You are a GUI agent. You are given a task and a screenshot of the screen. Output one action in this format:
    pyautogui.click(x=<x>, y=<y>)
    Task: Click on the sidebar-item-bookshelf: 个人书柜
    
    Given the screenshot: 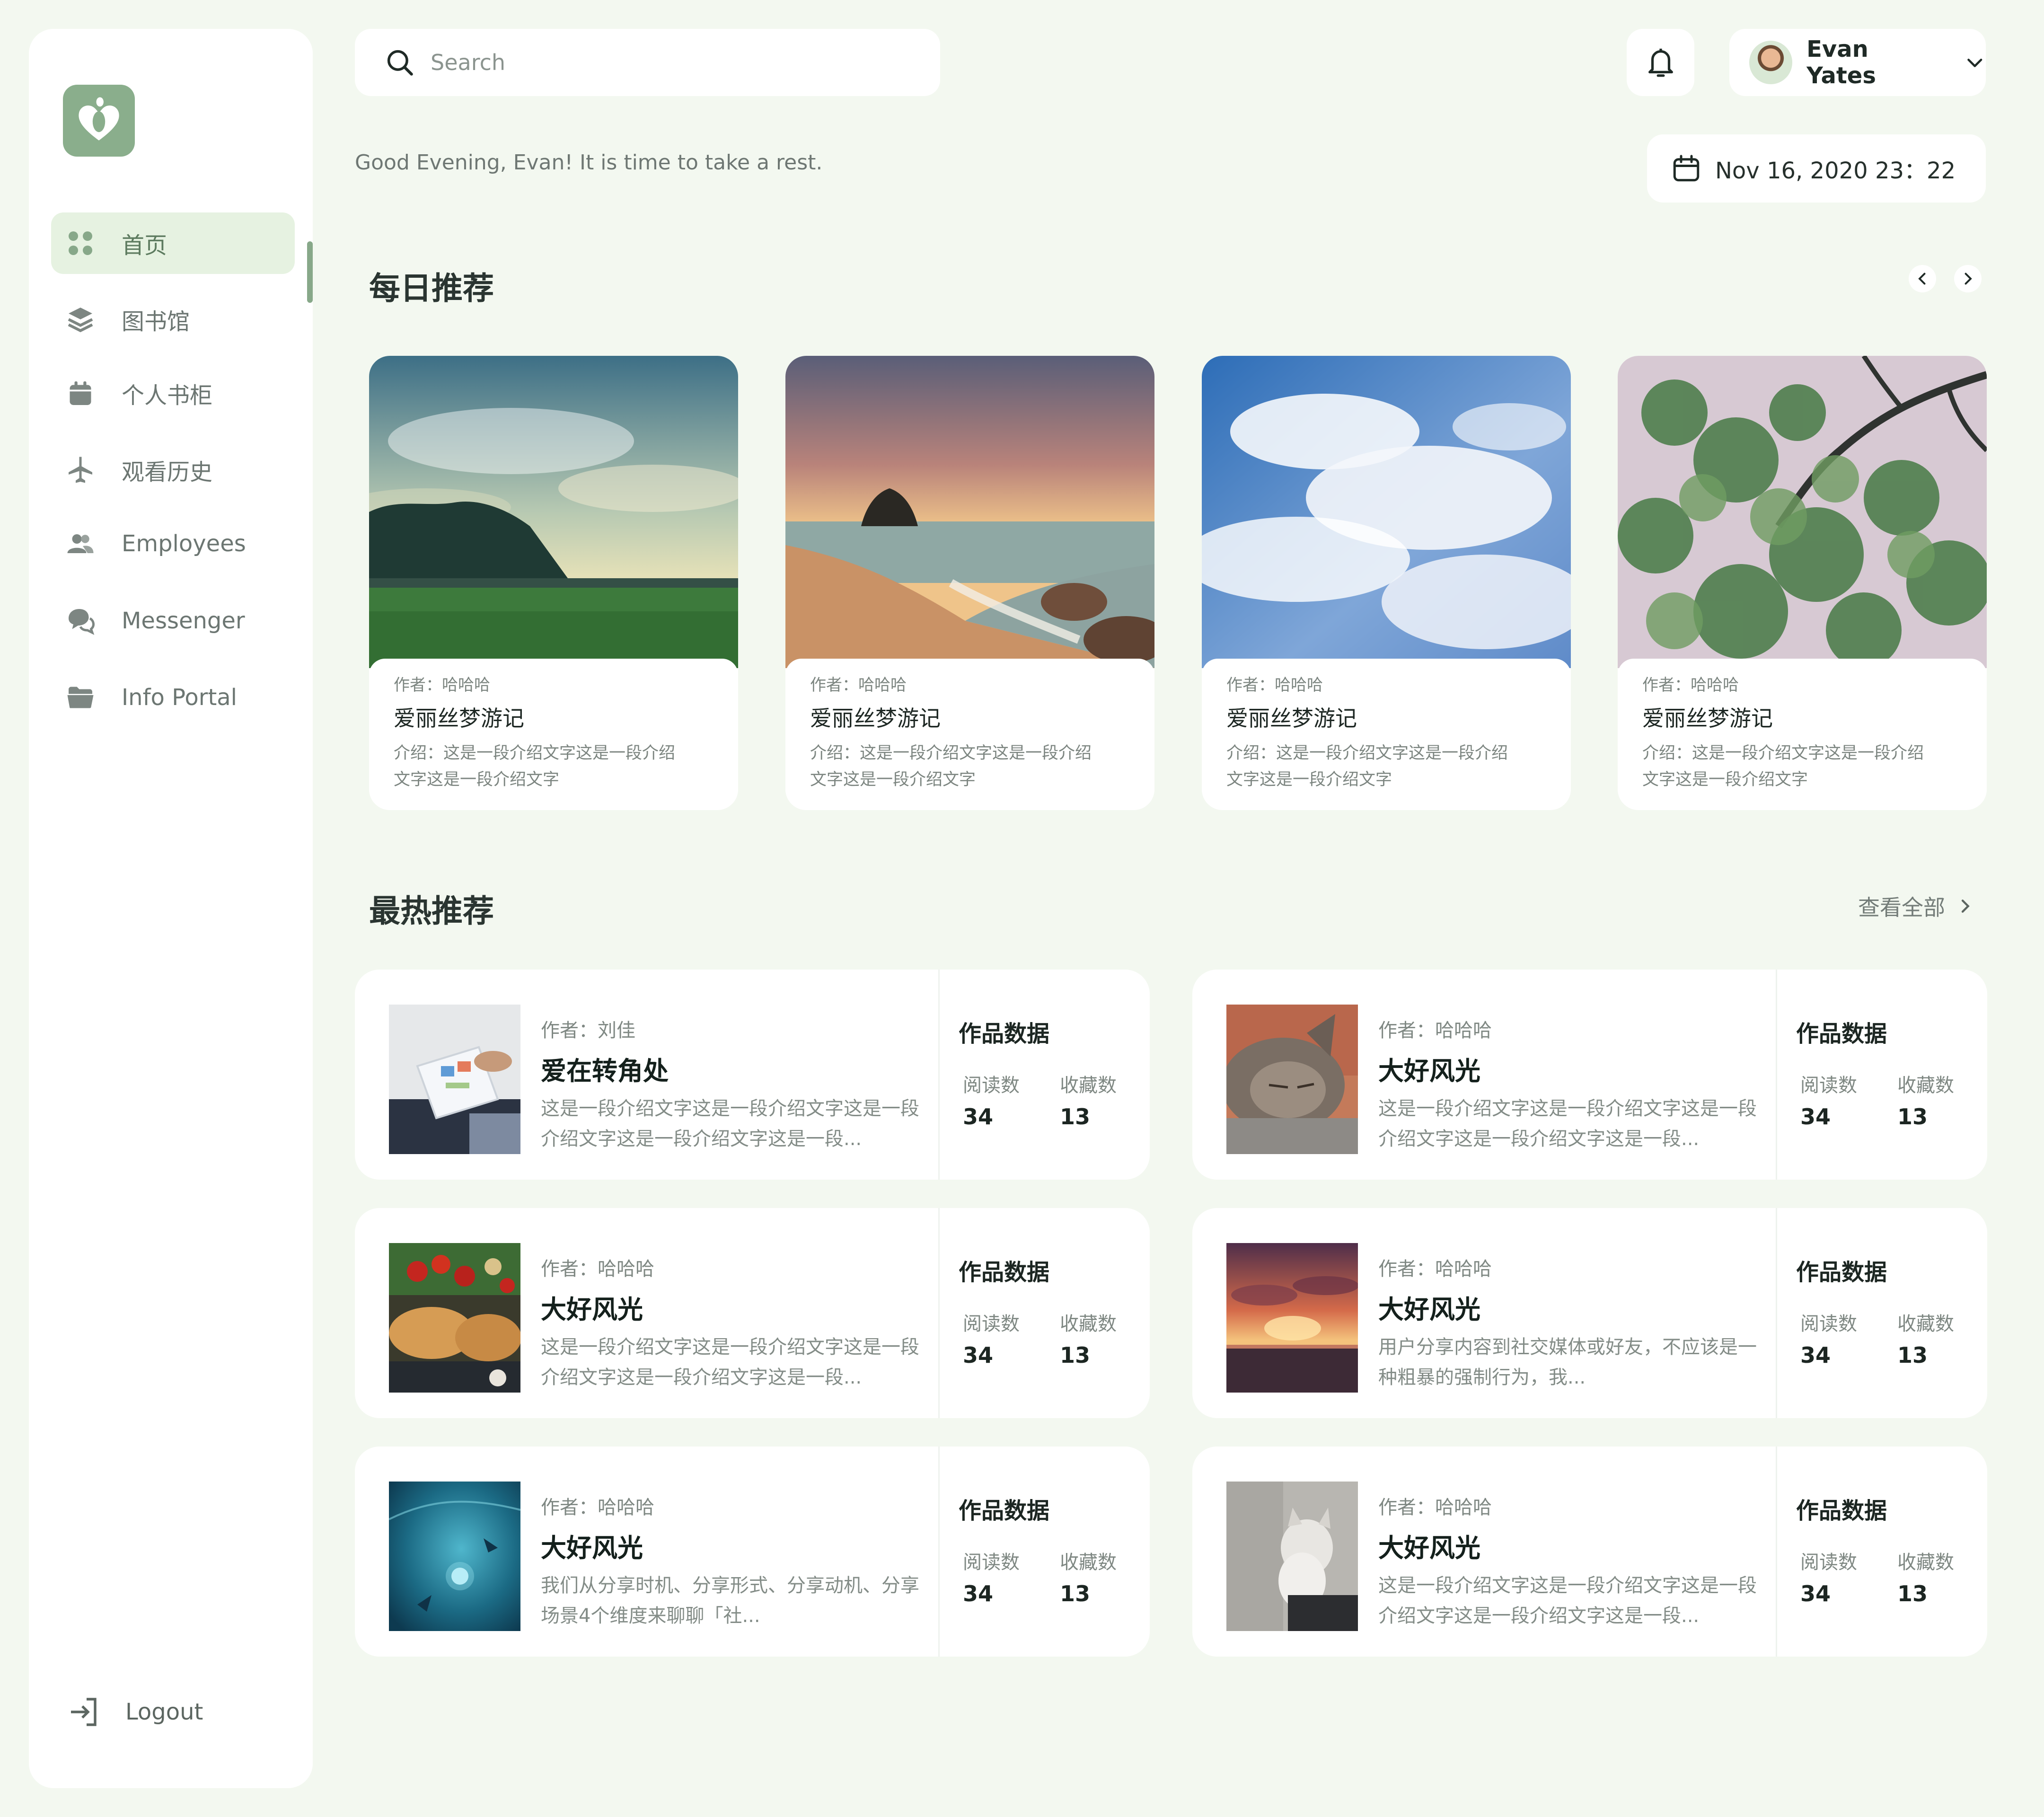 What is the action you would take?
    pyautogui.click(x=173, y=393)
    